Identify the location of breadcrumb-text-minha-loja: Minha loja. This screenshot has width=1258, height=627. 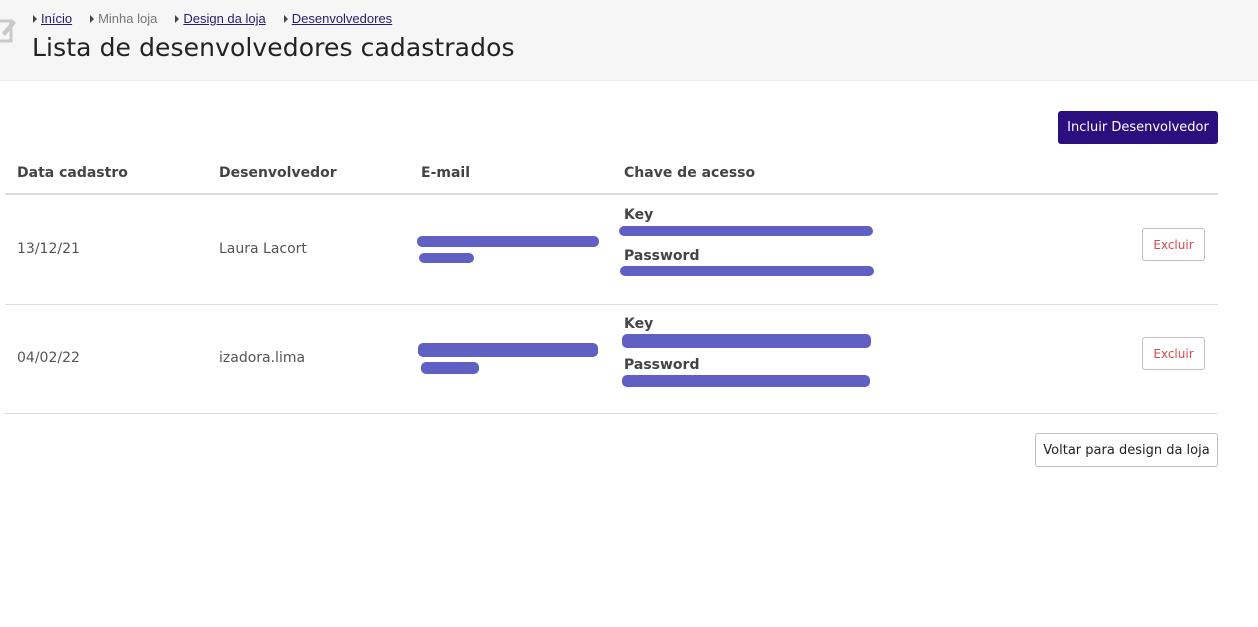
(128, 18).